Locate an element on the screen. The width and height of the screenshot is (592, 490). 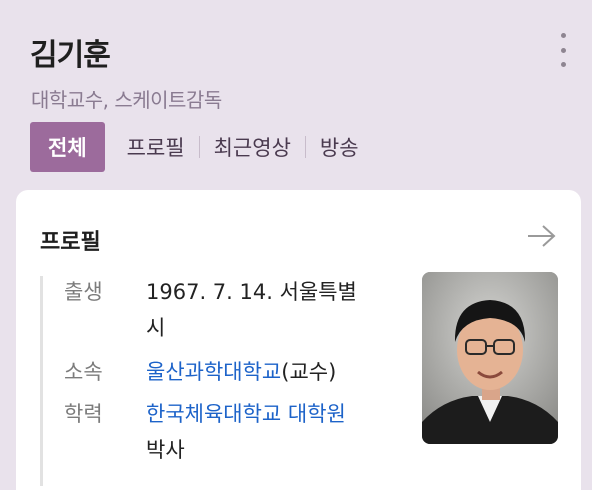
profile-photo is located at coordinates (490, 358).